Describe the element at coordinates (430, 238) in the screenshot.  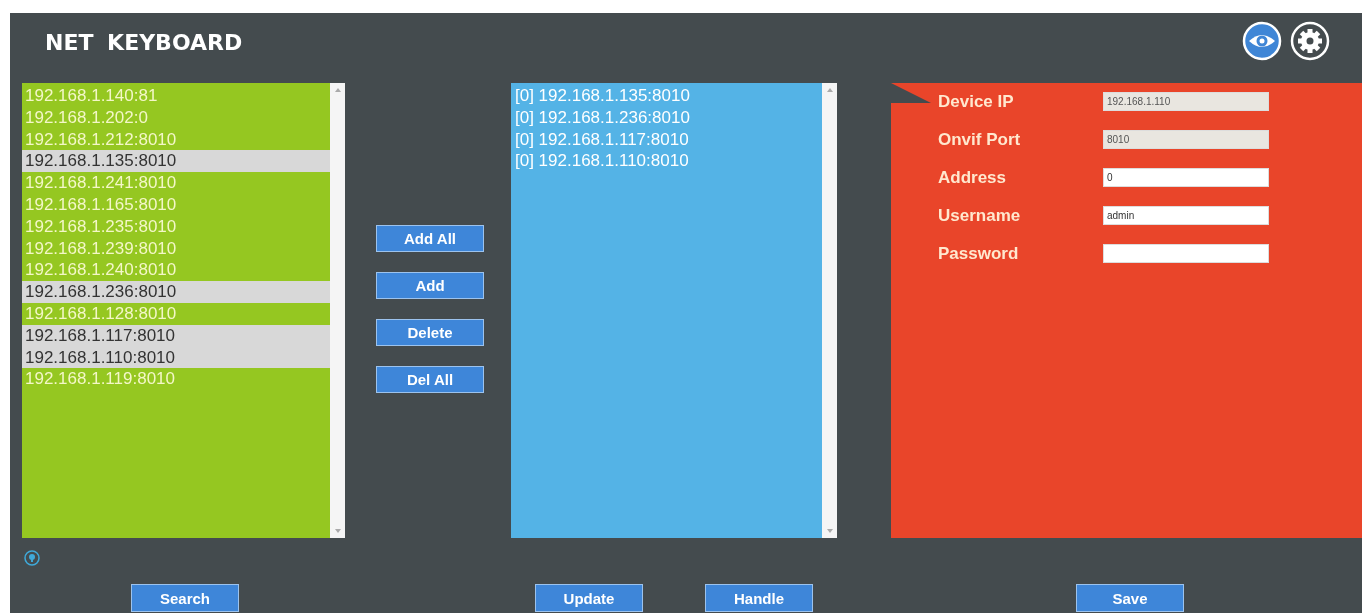
I see `transfer-button: Add All` at that location.